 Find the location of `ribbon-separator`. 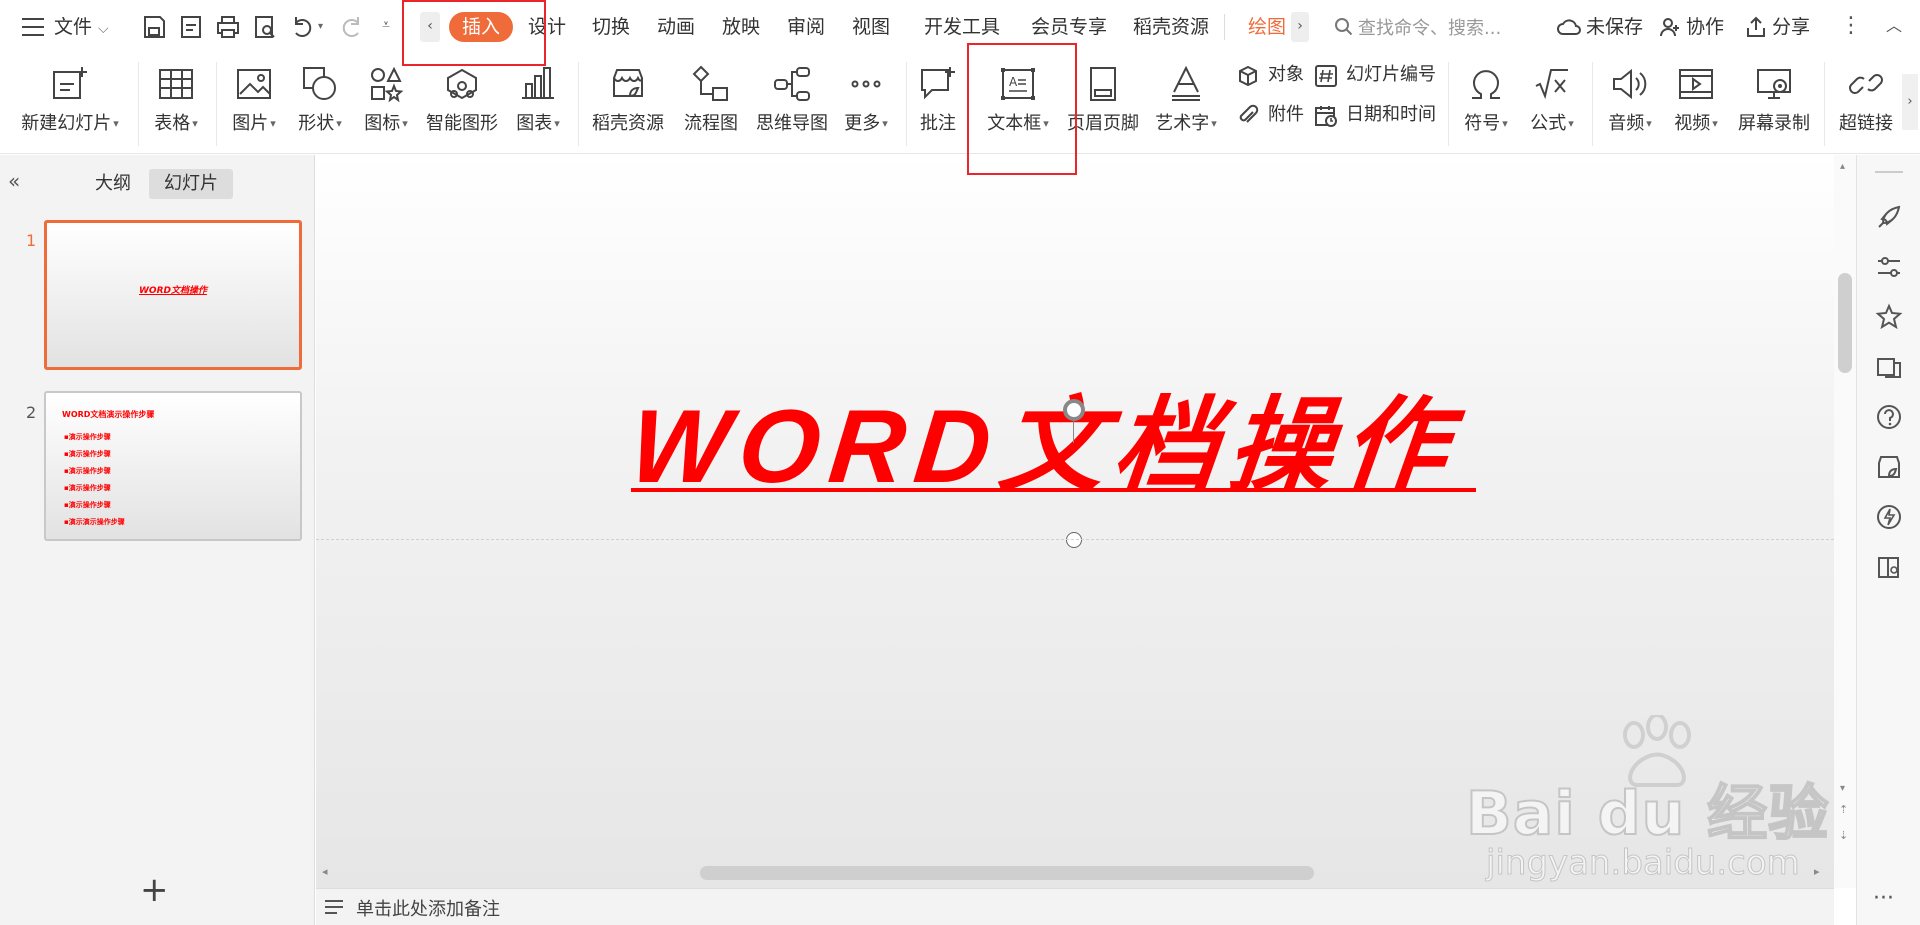

ribbon-separator is located at coordinates (1592, 104).